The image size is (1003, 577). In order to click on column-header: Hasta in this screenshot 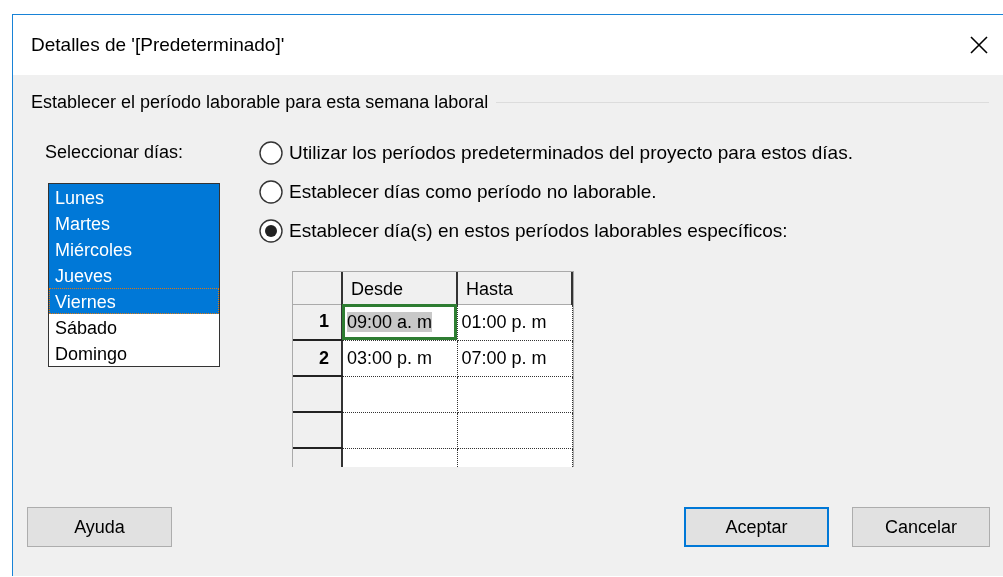, I will do `click(514, 288)`.